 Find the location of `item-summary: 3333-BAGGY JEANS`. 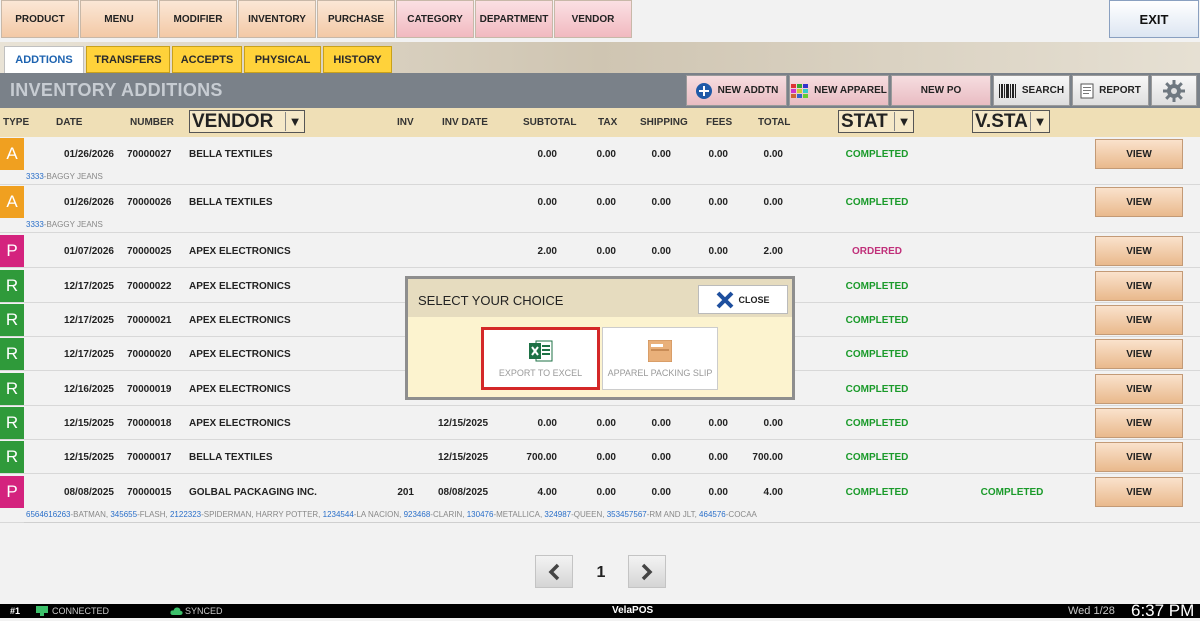

item-summary: 3333-BAGGY JEANS is located at coordinates (64, 176).